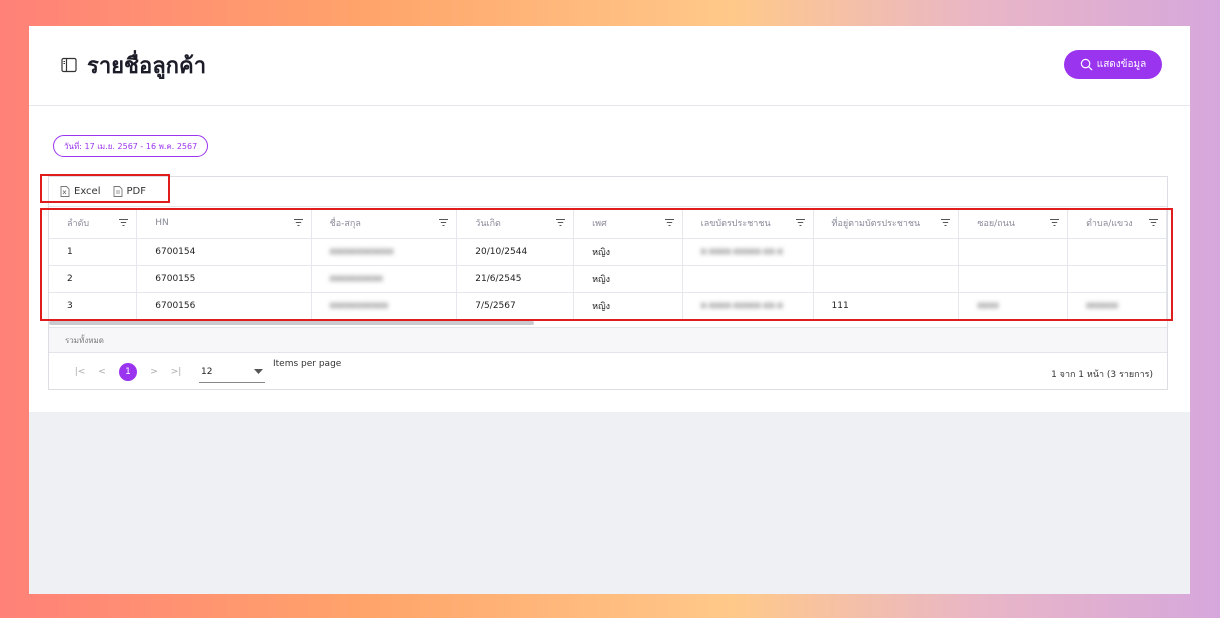 The image size is (1220, 618). I want to click on show-data-button: แสดงข้อมูล, so click(1113, 64).